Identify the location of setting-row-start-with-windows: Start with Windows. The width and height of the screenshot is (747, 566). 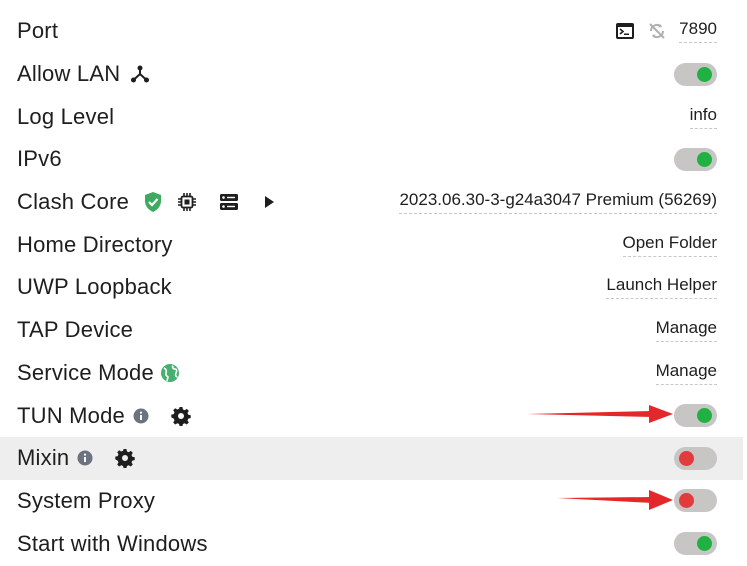
(371, 543).